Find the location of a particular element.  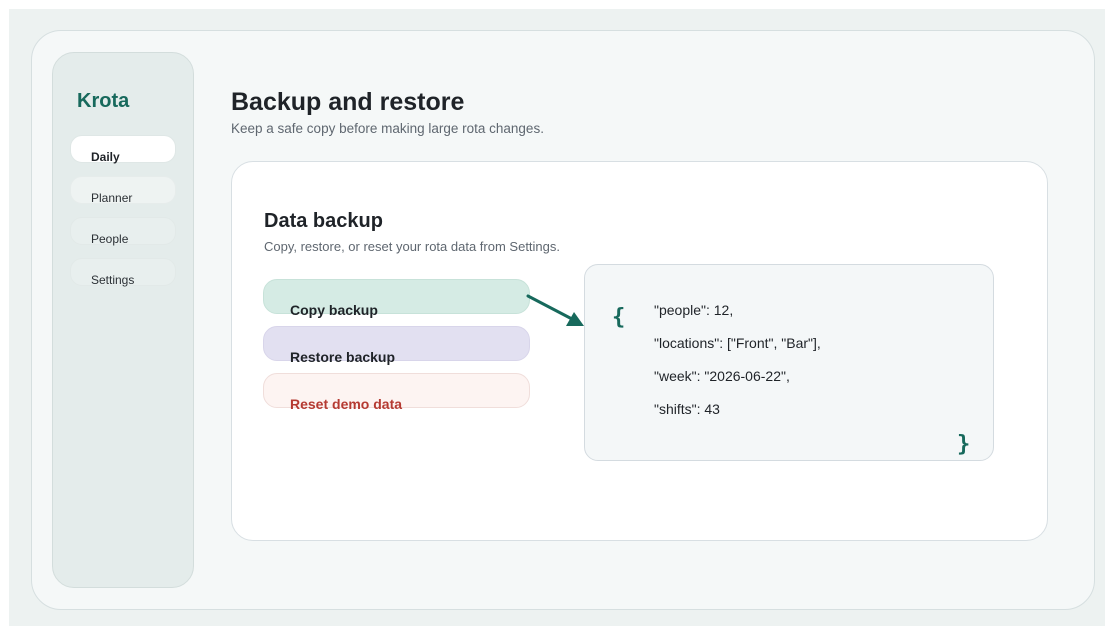

brand-logo: Krota is located at coordinates (103, 101).